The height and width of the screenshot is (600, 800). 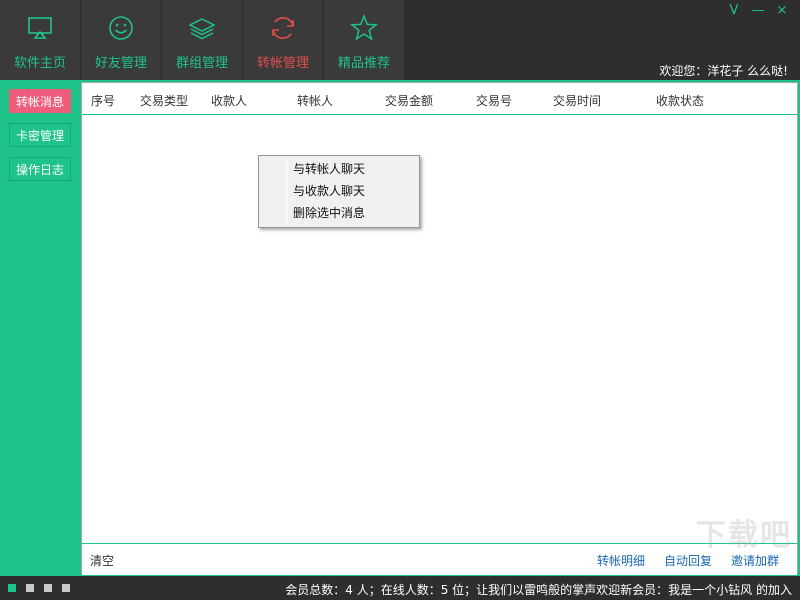 What do you see at coordinates (782, 11) in the screenshot?
I see `close-button: ×` at bounding box center [782, 11].